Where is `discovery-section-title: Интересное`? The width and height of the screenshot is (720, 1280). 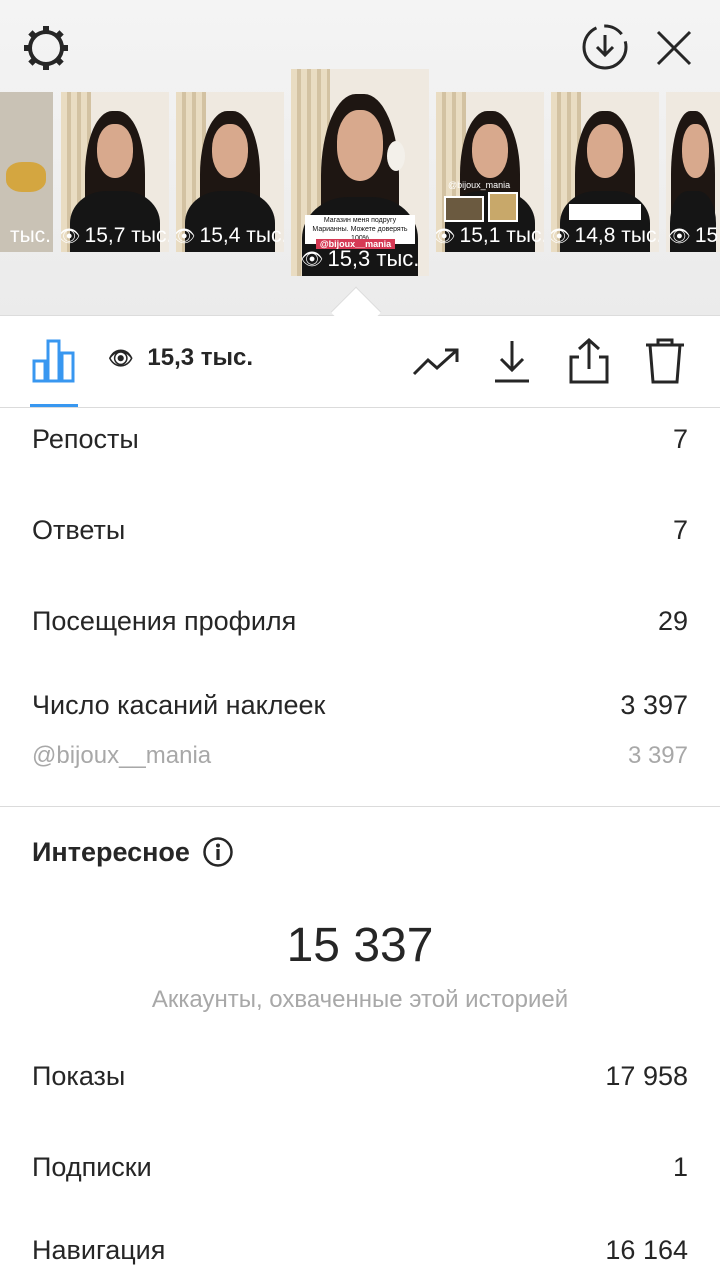
discovery-section-title: Интересное is located at coordinates (133, 852).